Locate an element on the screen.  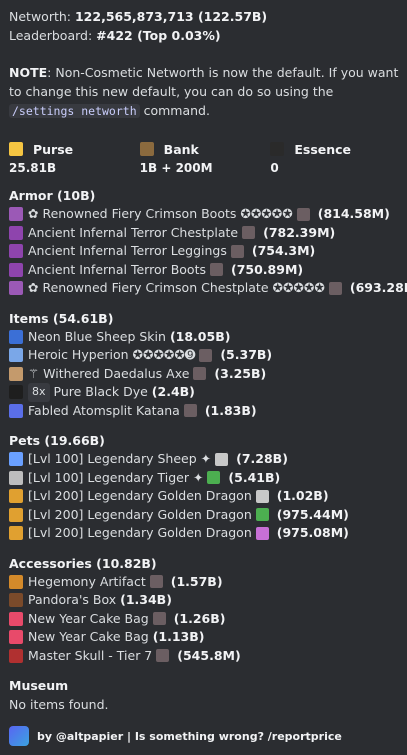
item-value: (5.41B) is located at coordinates (254, 477).